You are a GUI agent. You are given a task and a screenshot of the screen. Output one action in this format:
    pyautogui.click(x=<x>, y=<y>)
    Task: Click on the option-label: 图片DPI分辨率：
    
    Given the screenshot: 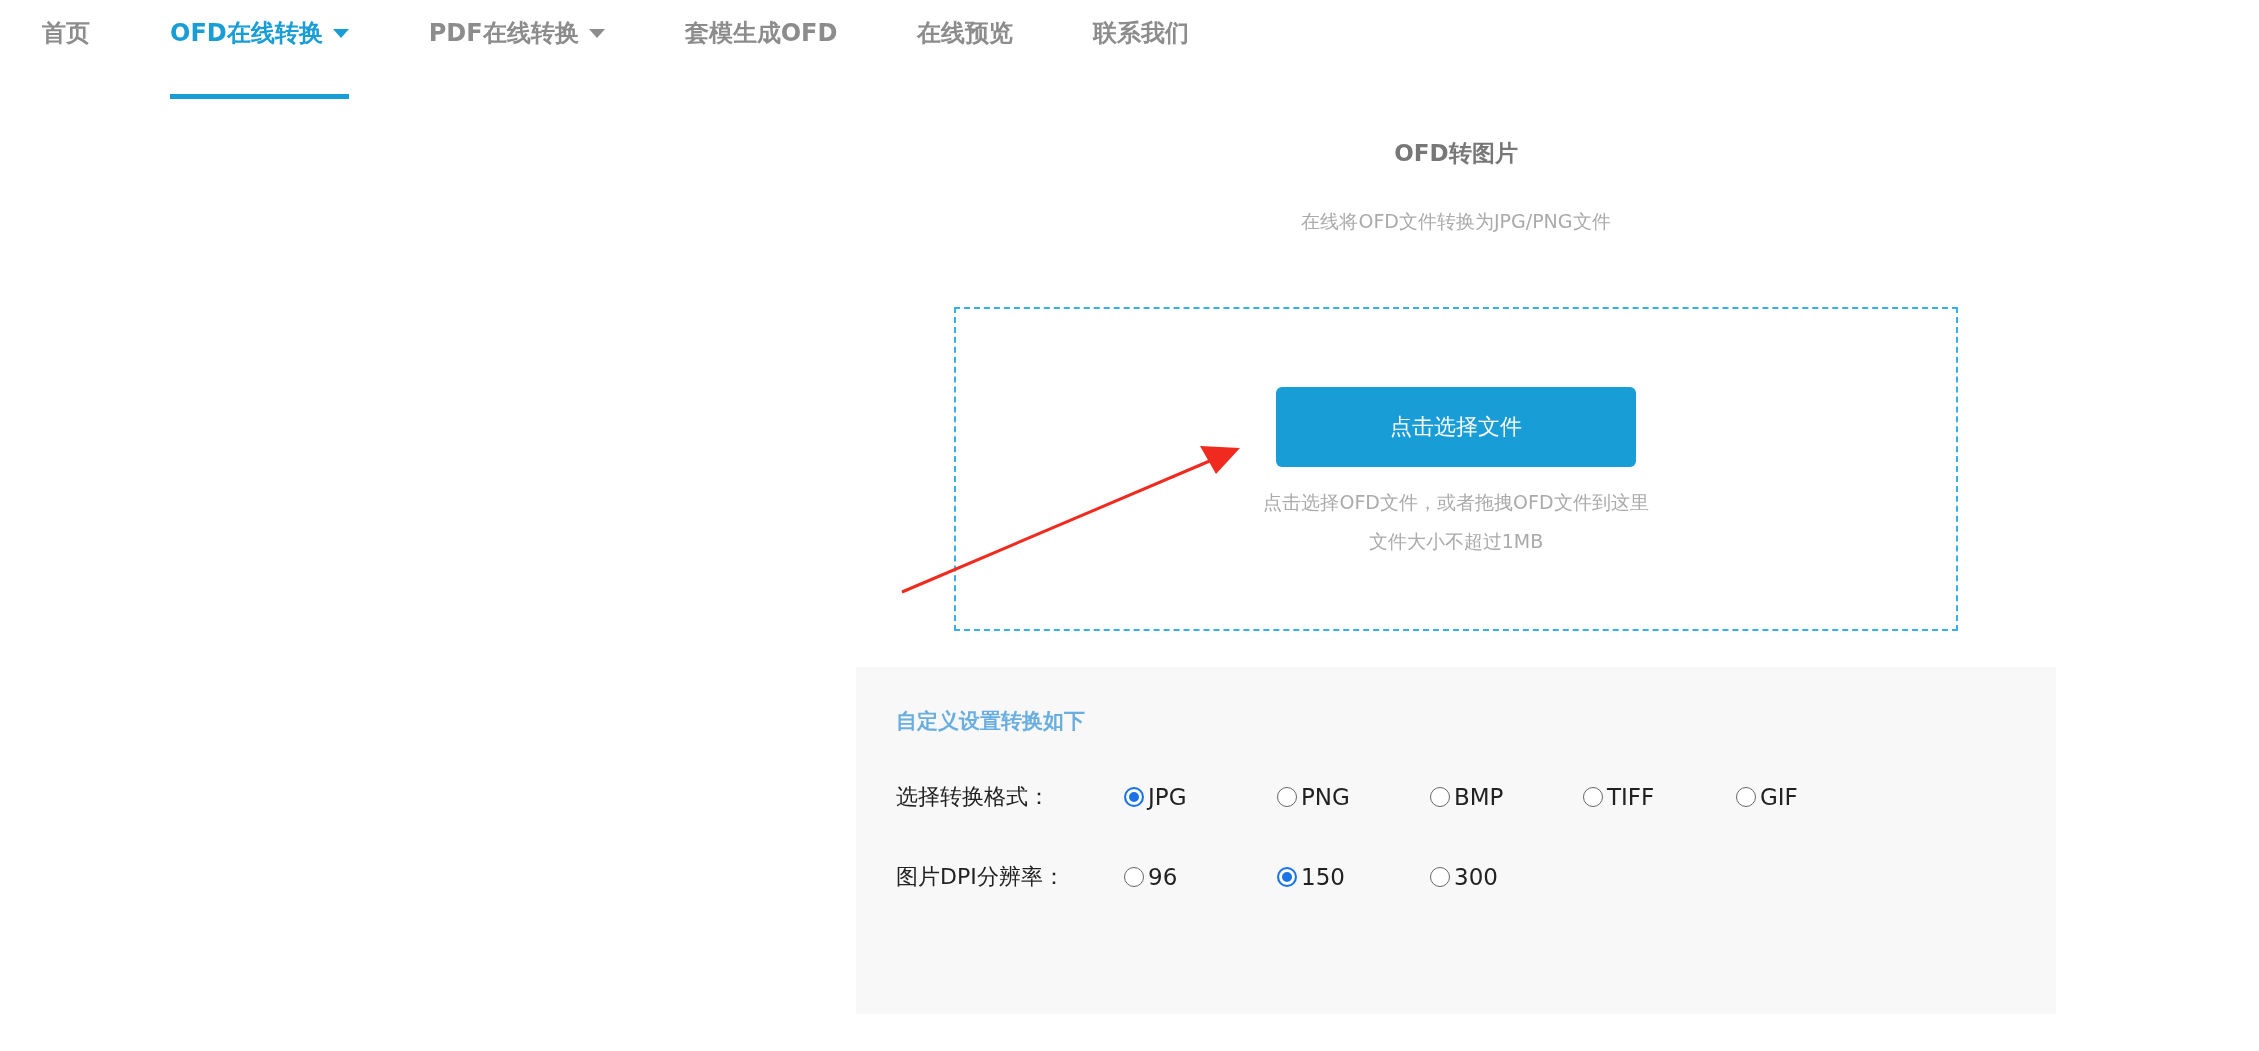 What is the action you would take?
    pyautogui.click(x=981, y=877)
    